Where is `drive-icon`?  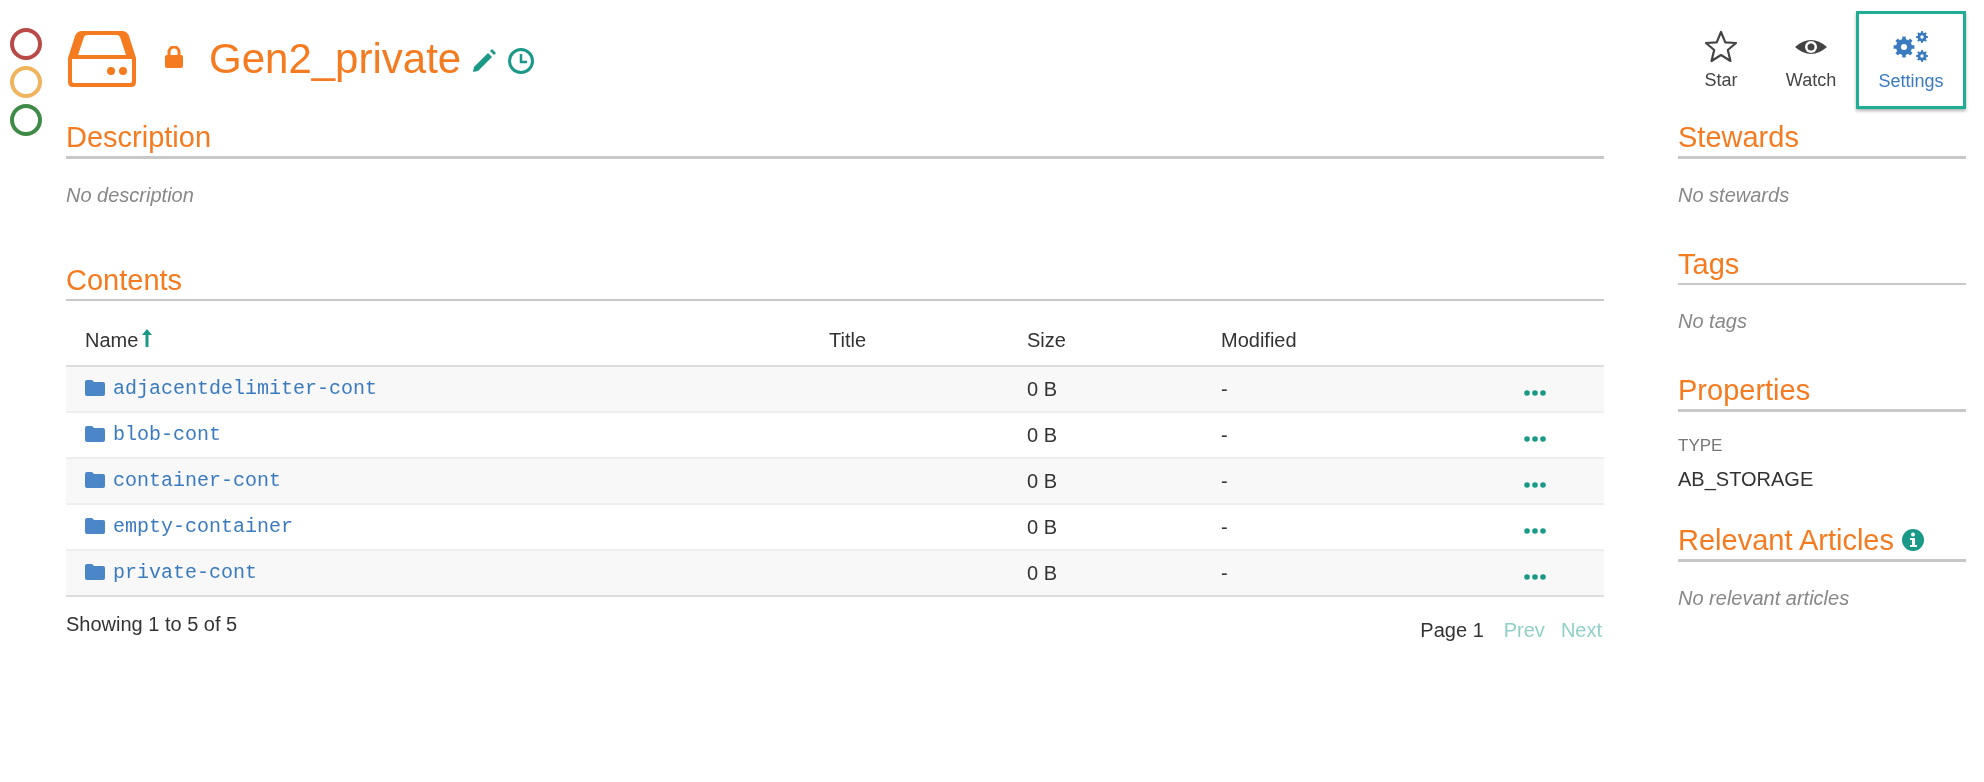 drive-icon is located at coordinates (102, 59).